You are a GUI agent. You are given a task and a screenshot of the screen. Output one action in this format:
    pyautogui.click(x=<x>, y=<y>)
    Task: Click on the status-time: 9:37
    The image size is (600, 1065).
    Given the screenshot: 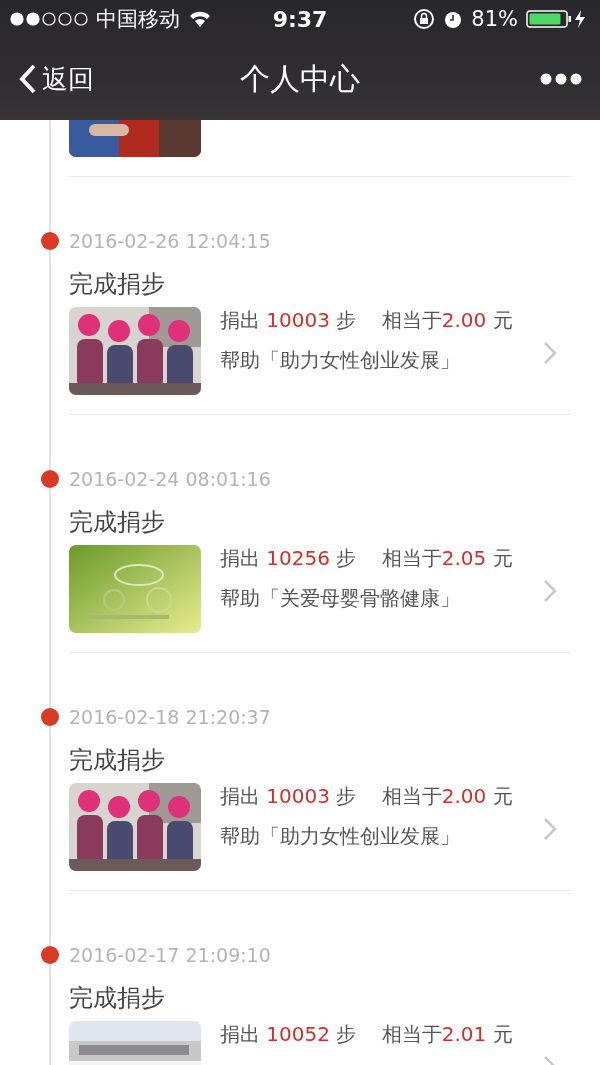 What is the action you would take?
    pyautogui.click(x=300, y=19)
    